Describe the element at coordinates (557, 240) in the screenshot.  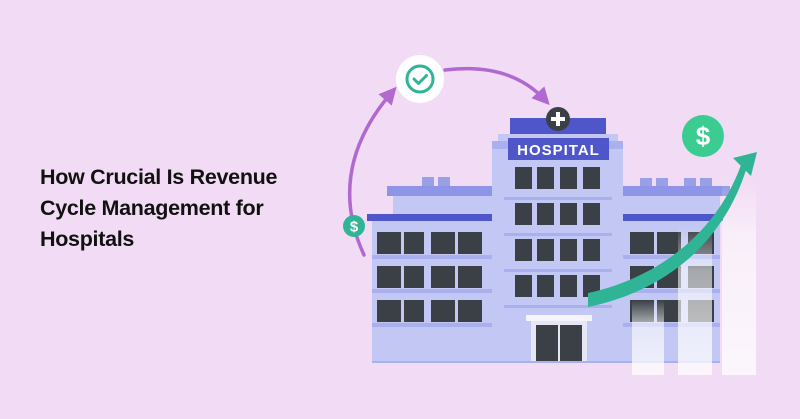
I see `hospital-main-tower: HOSPITAL` at that location.